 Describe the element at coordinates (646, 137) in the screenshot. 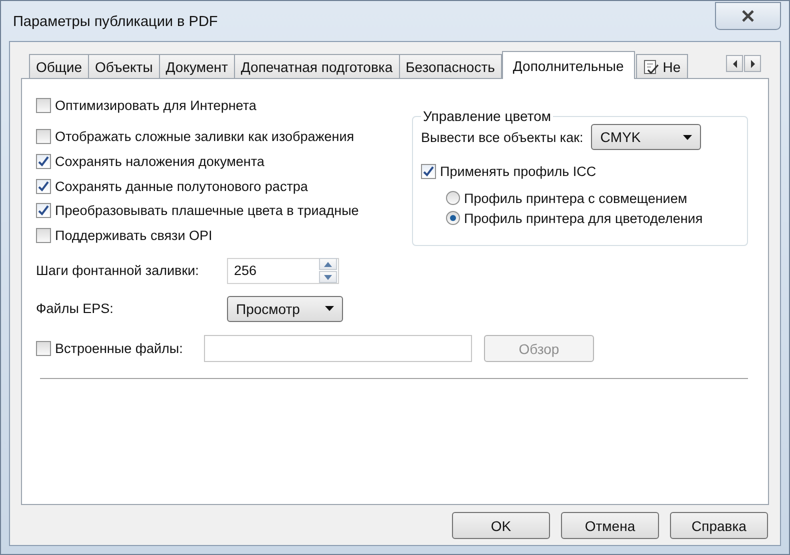

I see `color-mode-dropdown: CMYK` at that location.